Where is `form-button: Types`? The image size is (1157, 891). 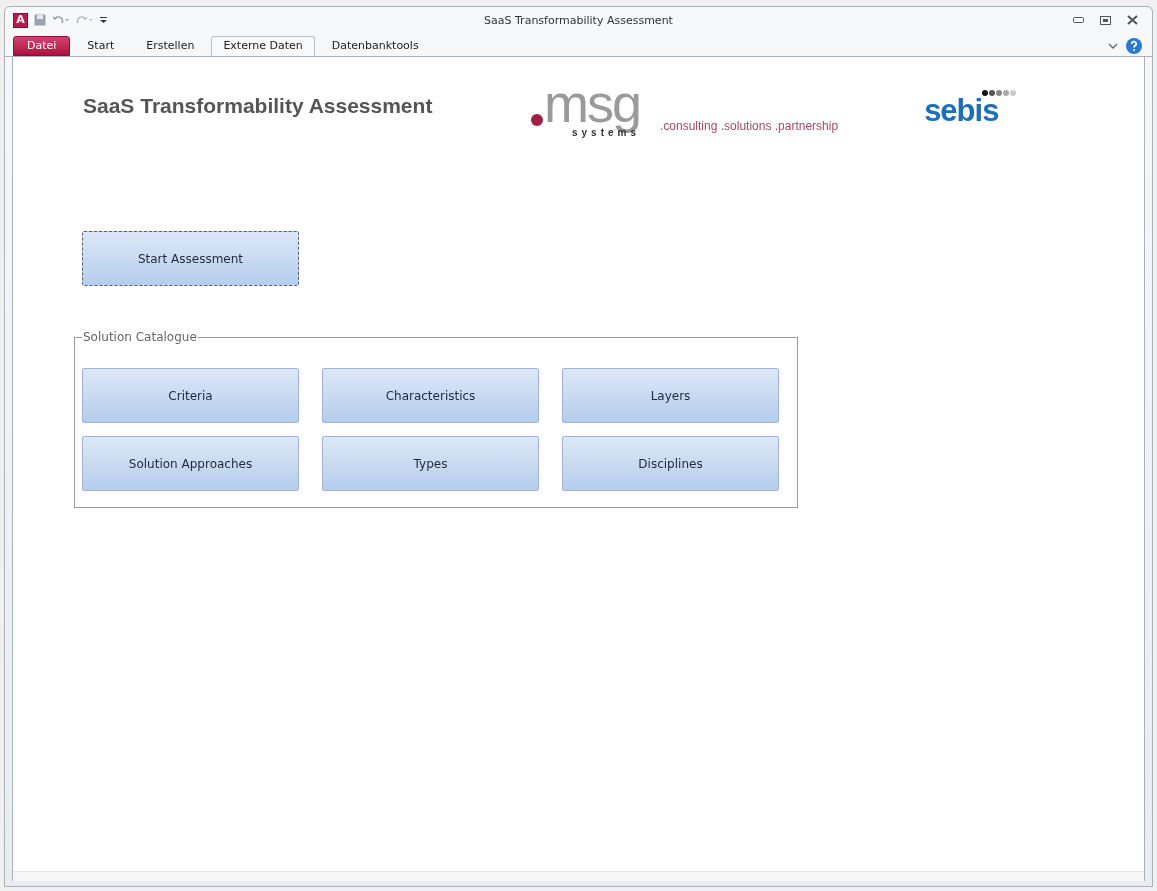 form-button: Types is located at coordinates (430, 463).